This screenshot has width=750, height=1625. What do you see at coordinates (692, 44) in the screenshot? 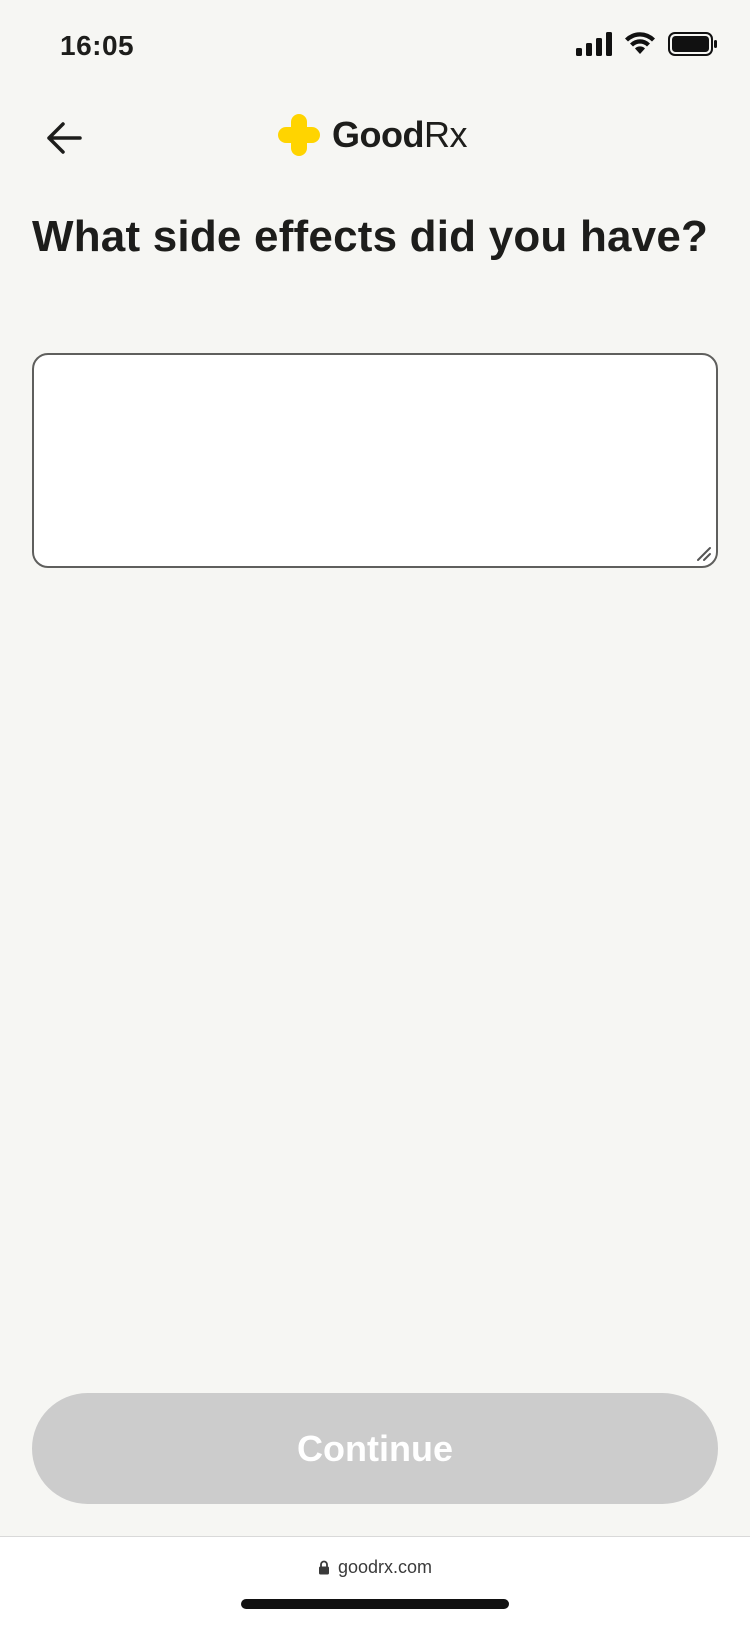
I see `battery-icon` at bounding box center [692, 44].